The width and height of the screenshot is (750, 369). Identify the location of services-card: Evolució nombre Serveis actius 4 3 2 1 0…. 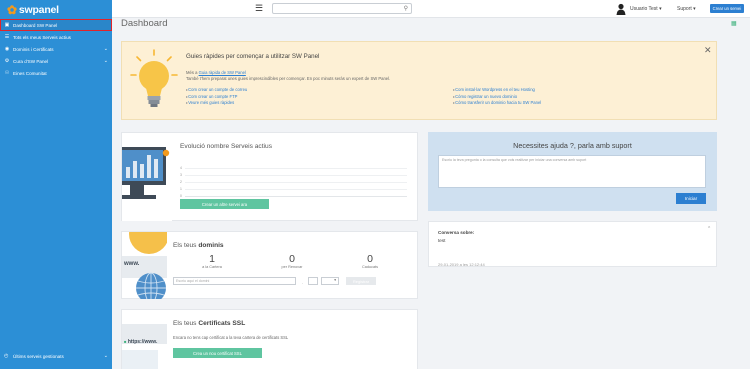
(269, 176).